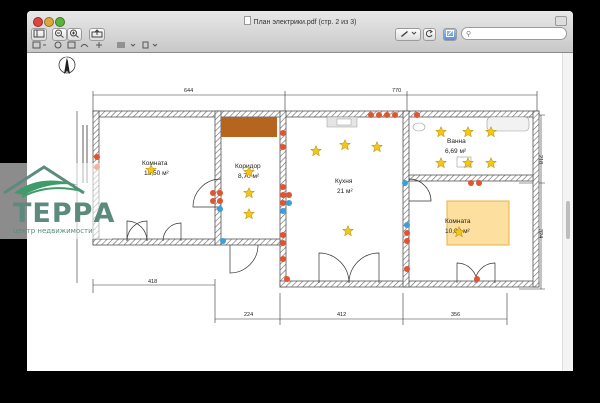 This screenshot has height=403, width=600. Describe the element at coordinates (67, 59) in the screenshot. I see `svg-text: N` at that location.